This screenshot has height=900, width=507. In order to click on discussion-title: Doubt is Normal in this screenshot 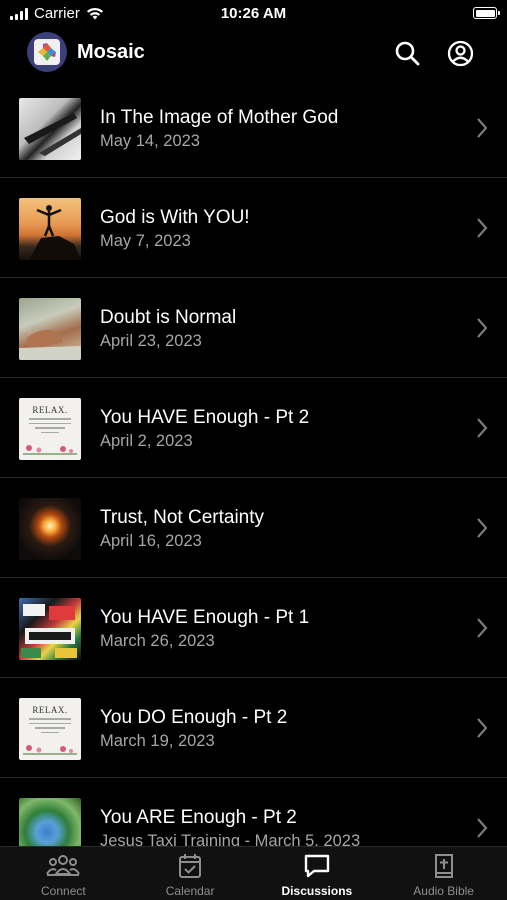, I will do `click(168, 317)`.